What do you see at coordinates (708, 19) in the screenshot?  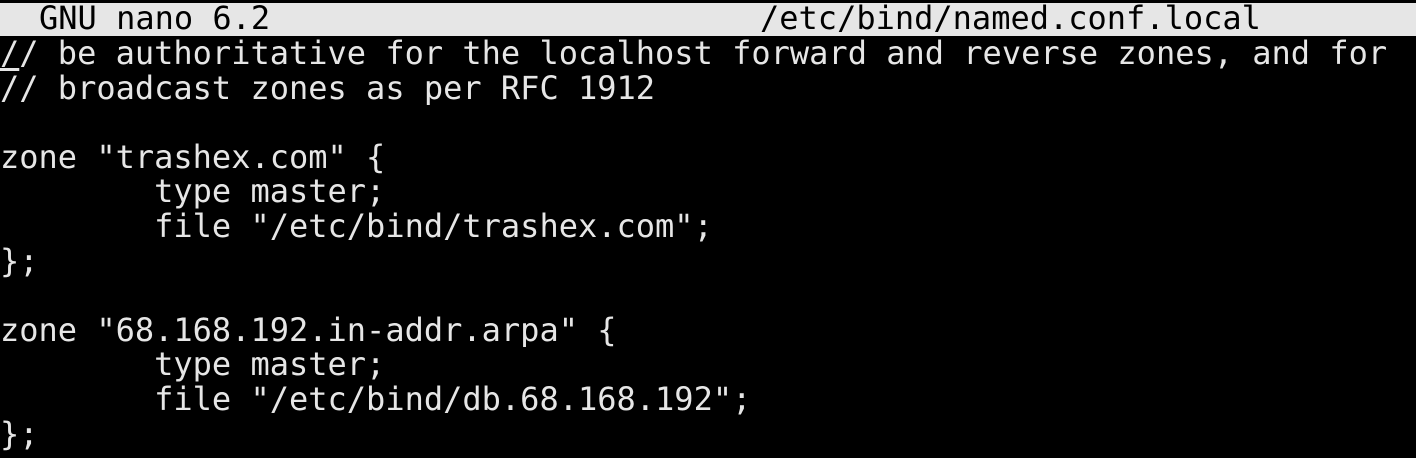 I see `nano-title-bar: GNU nano 6.2 /etc/bind/named.conf.local` at bounding box center [708, 19].